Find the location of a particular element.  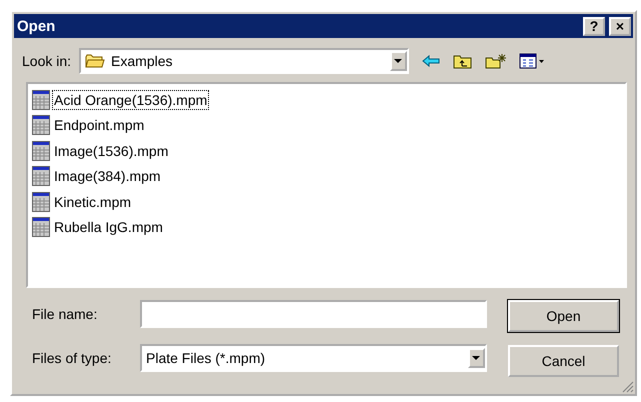

resize-grip-icon is located at coordinates (628, 387).